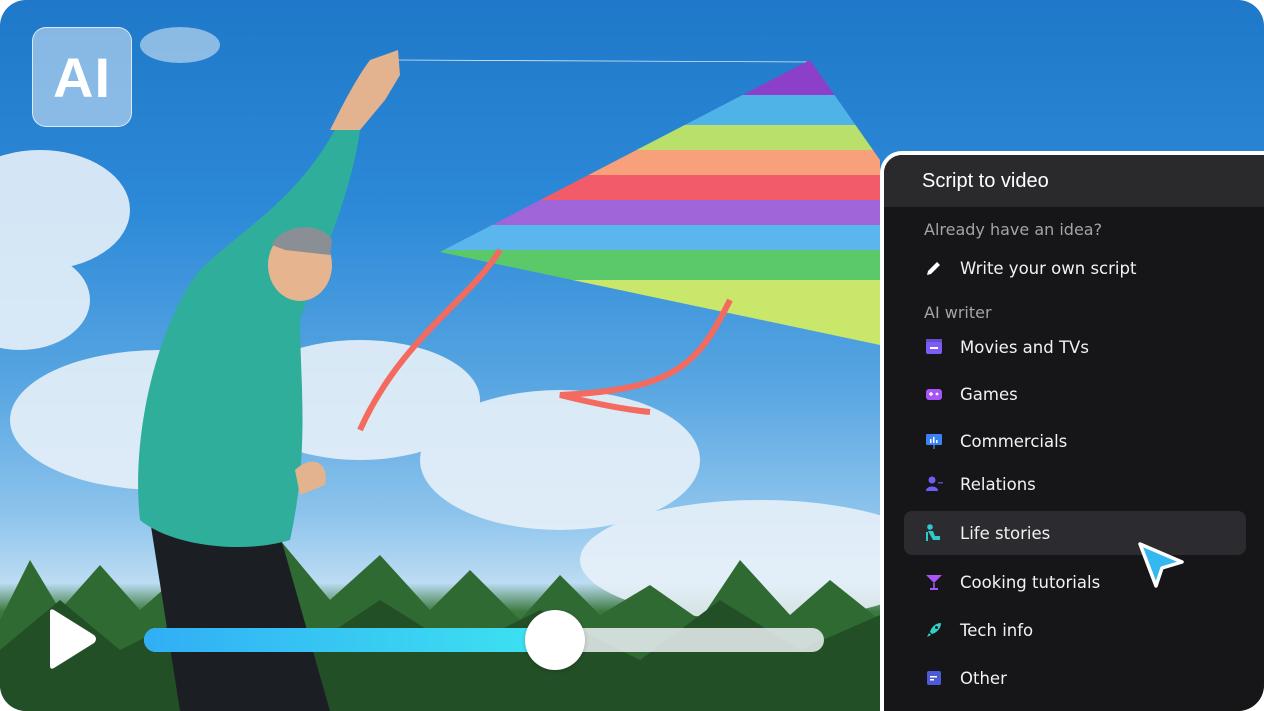  Describe the element at coordinates (1005, 533) in the screenshot. I see `ai-writer-item-label: Life stories` at that location.